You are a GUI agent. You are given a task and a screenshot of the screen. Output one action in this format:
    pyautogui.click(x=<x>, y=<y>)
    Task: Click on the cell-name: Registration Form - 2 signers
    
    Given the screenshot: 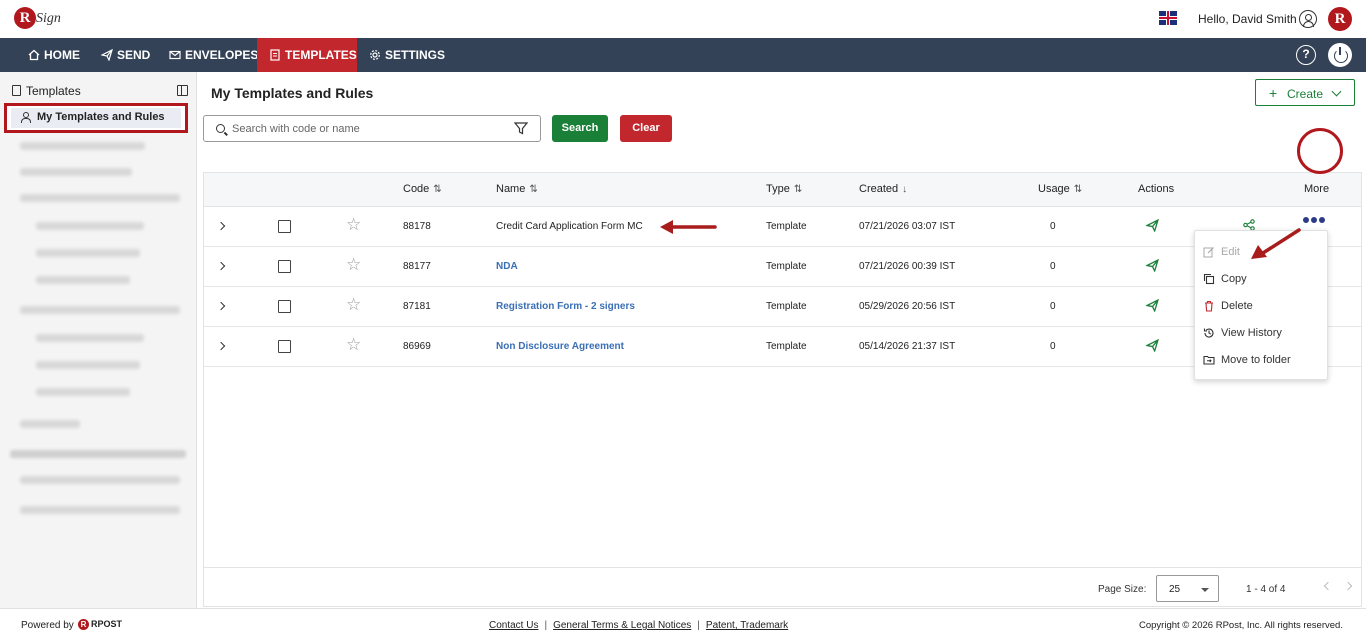 What is the action you would take?
    pyautogui.click(x=565, y=306)
    